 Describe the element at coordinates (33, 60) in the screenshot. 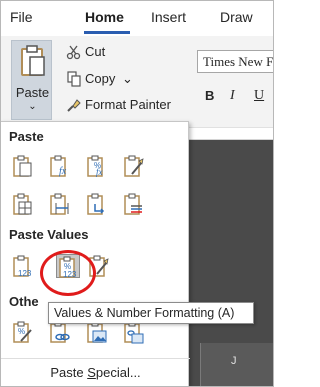

I see `clipboard-icon` at that location.